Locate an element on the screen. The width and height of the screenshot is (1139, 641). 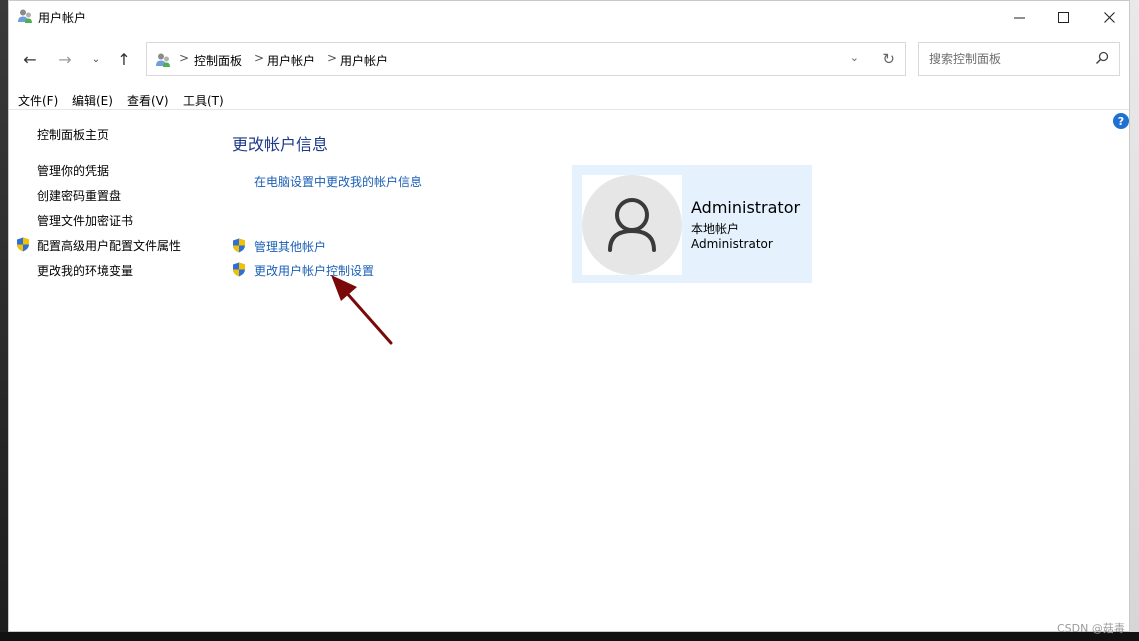
link-change-account-in-pc-settings: 在电脑设置中更改我的帐户信息 is located at coordinates (338, 181).